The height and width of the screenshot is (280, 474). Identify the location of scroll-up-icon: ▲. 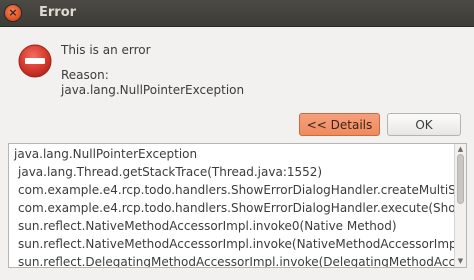
(460, 149).